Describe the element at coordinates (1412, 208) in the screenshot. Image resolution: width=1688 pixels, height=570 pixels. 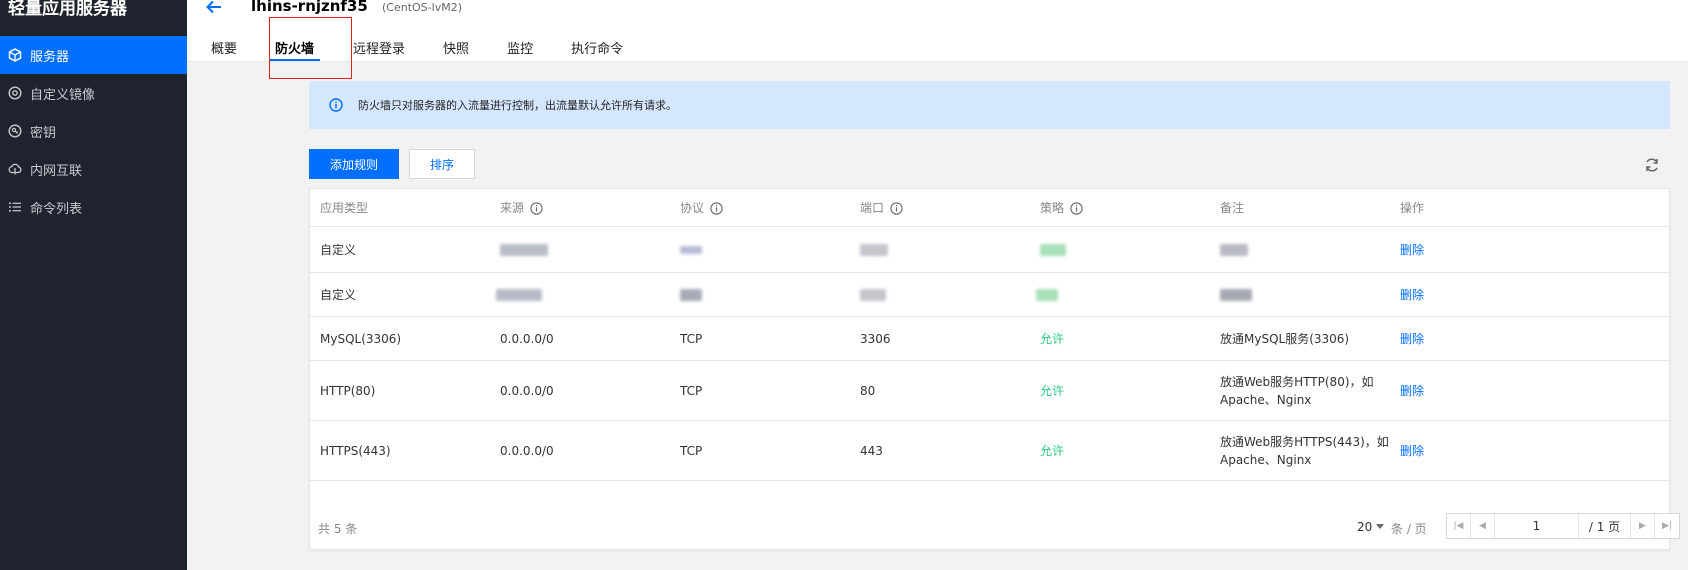
I see `column-header-action: 操作` at that location.